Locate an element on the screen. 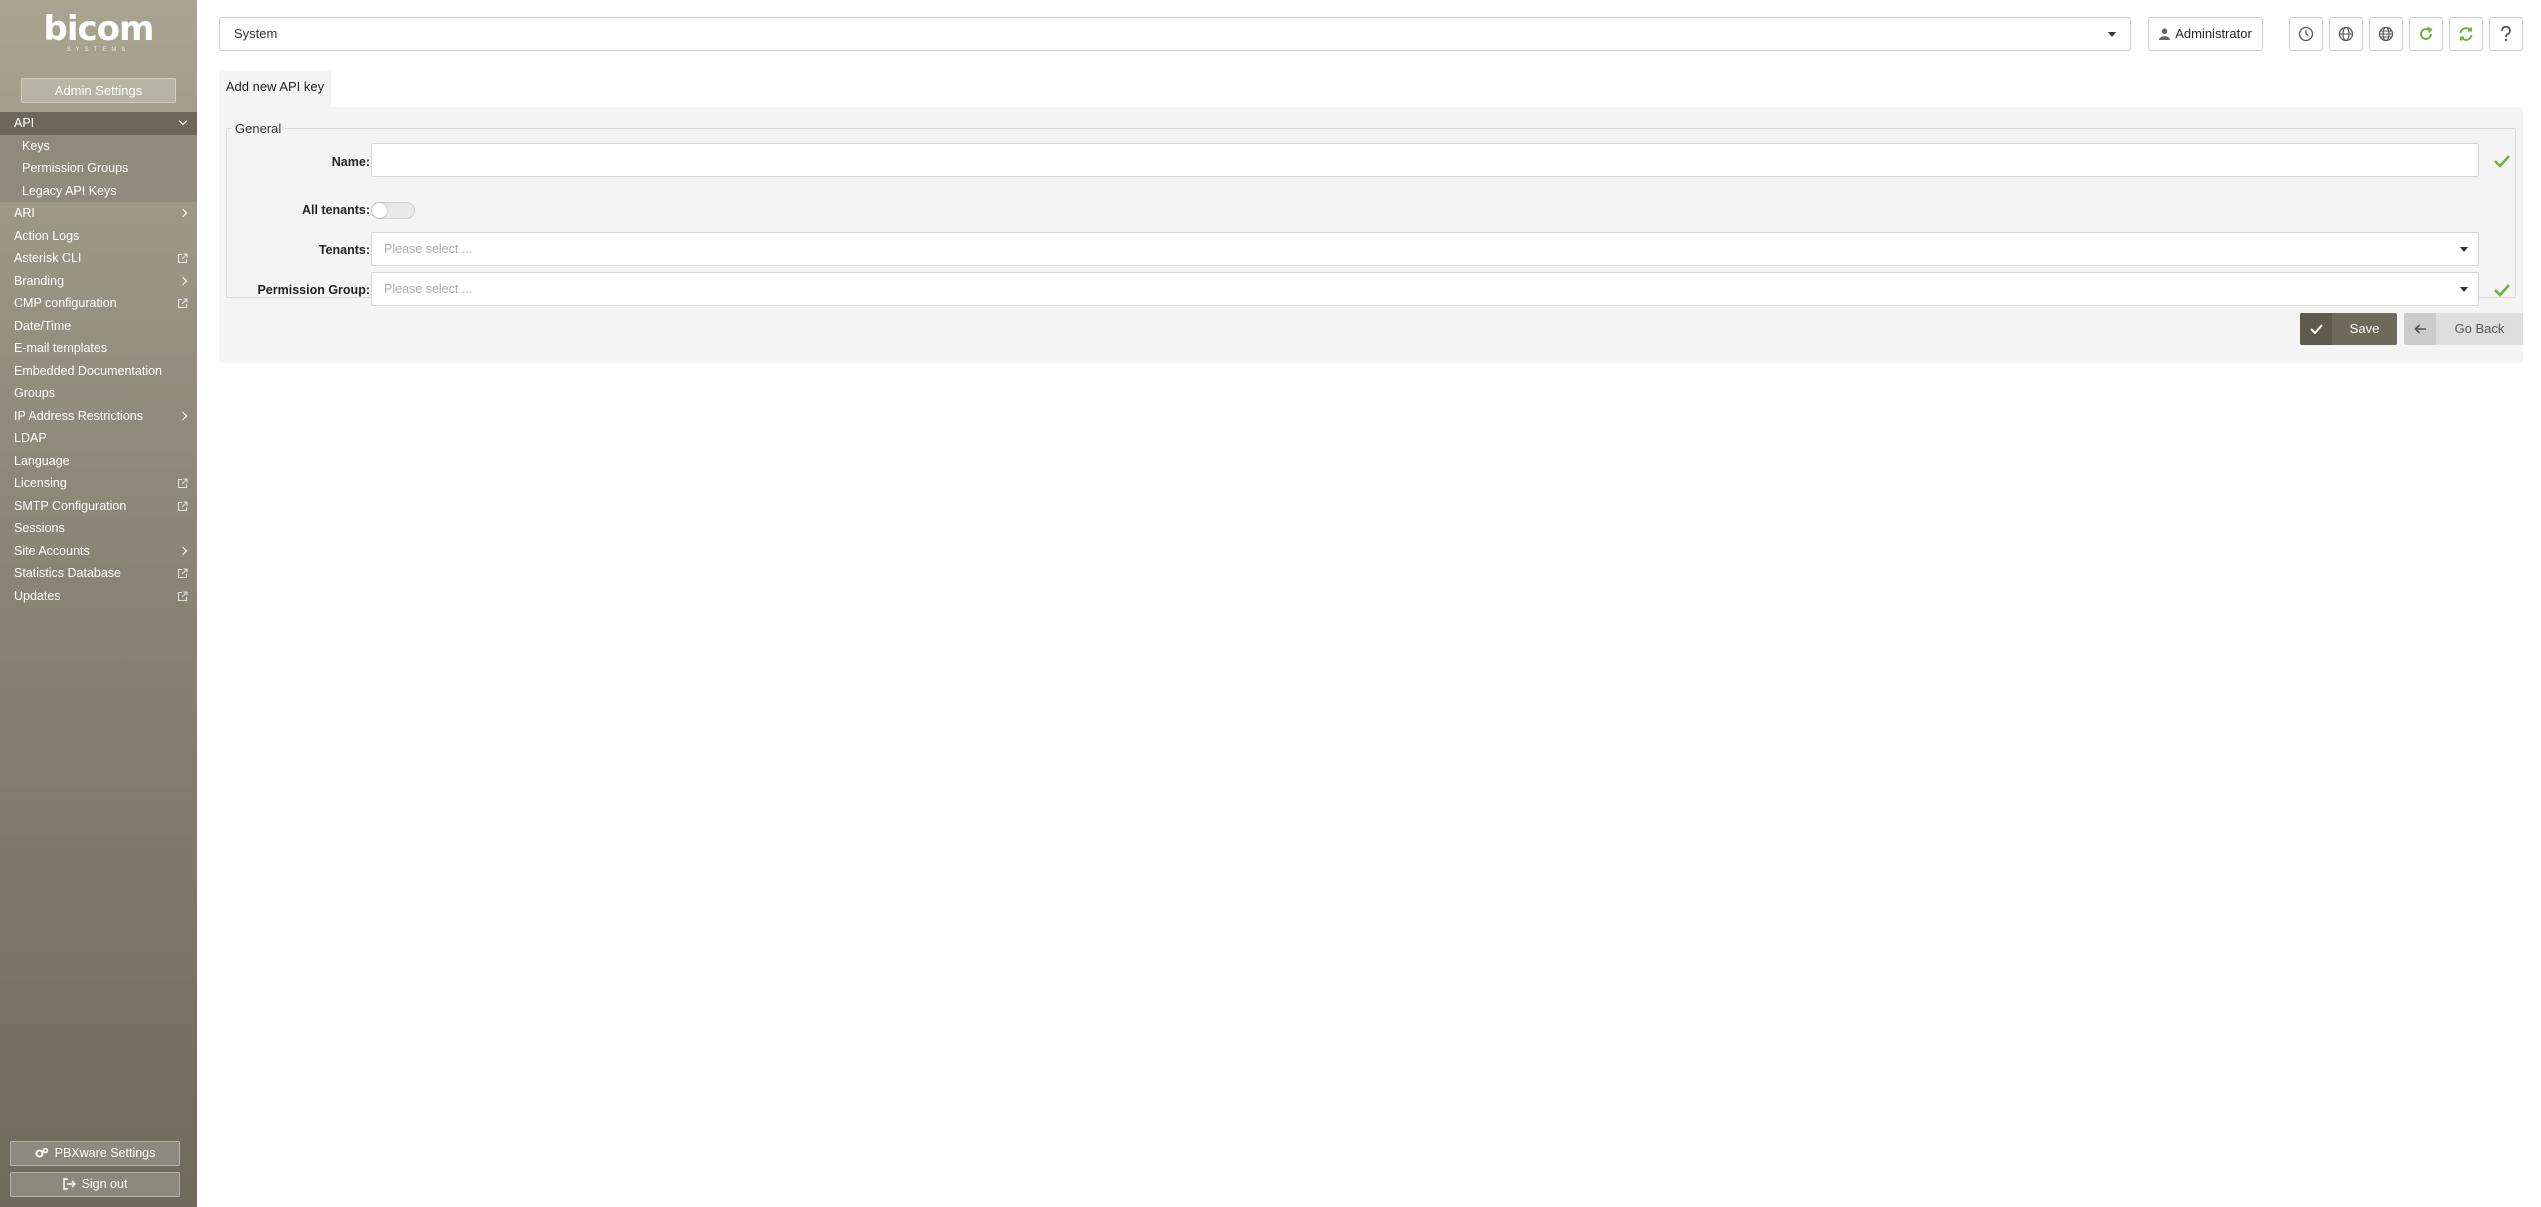 The height and width of the screenshot is (1207, 2541). sidebar-item-label: IP Address Restrictions is located at coordinates (78, 415).